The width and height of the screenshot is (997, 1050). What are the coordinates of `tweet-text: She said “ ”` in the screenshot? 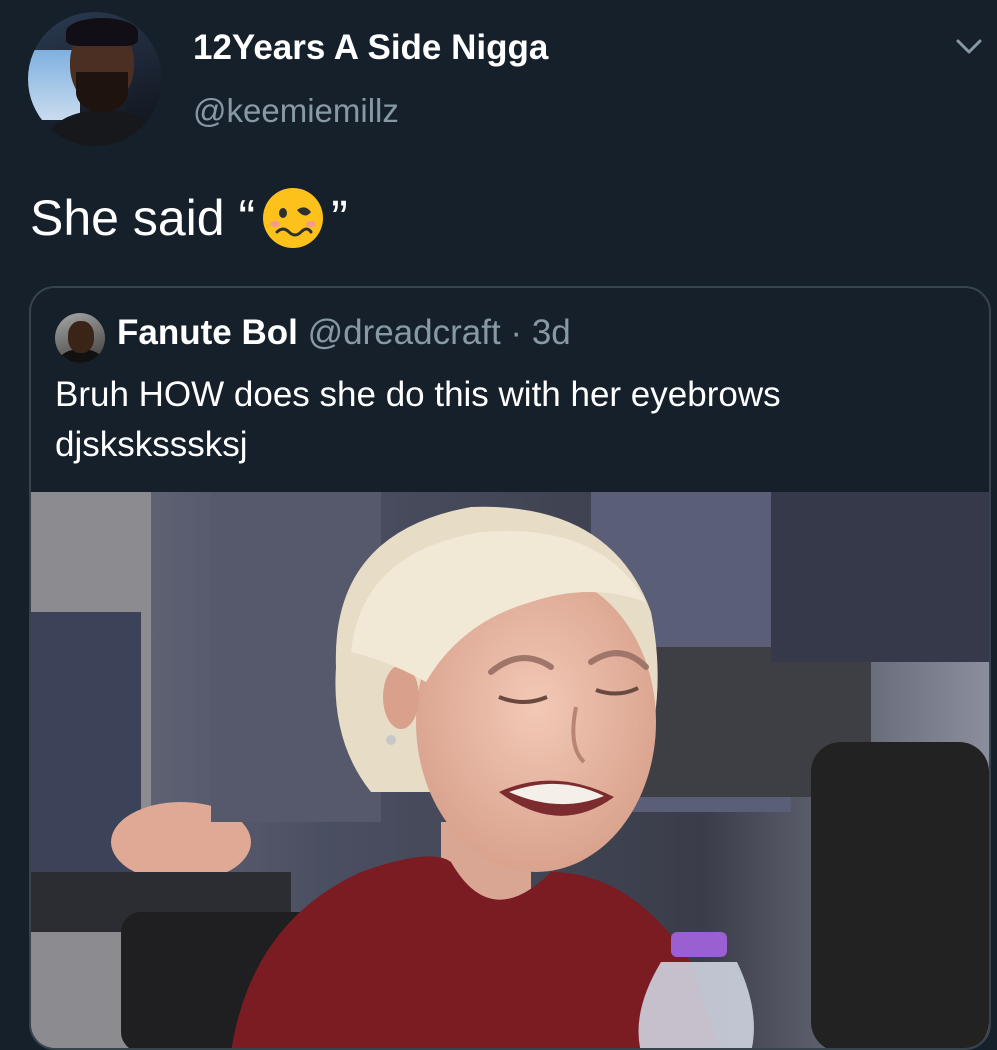 It's located at (189, 218).